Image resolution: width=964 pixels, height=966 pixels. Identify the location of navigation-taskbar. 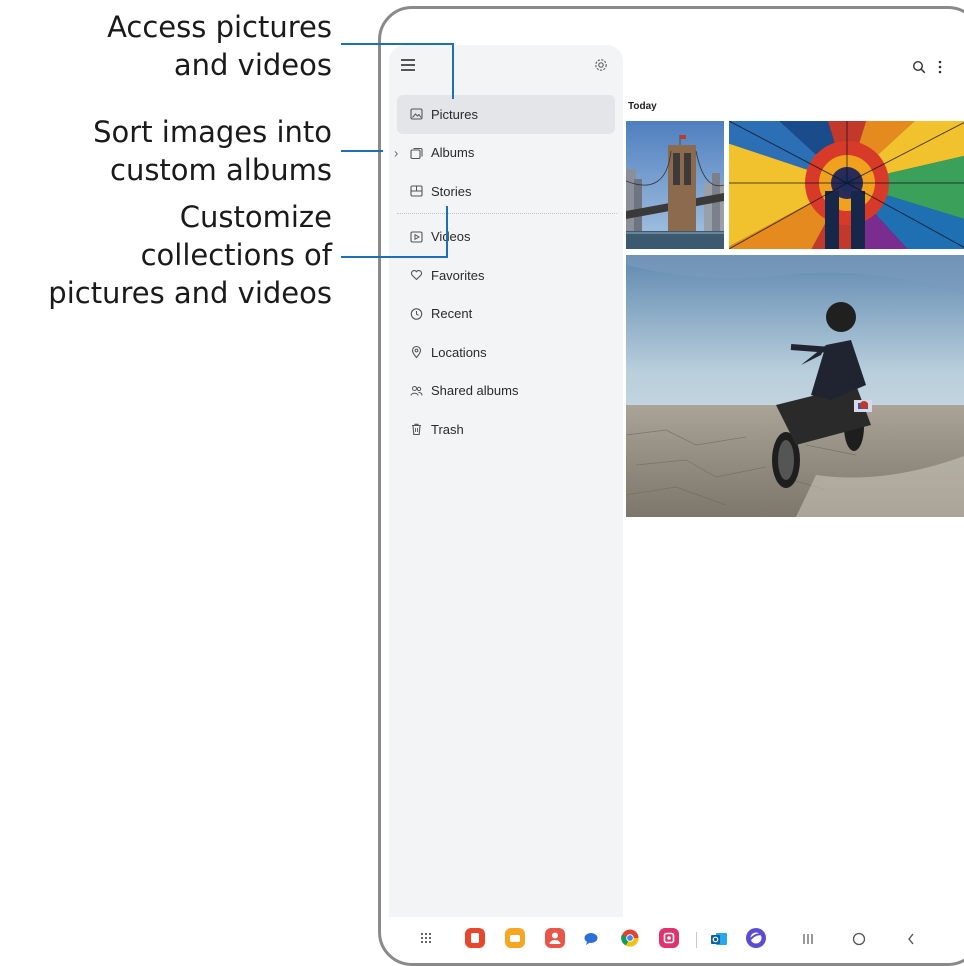
(672, 940).